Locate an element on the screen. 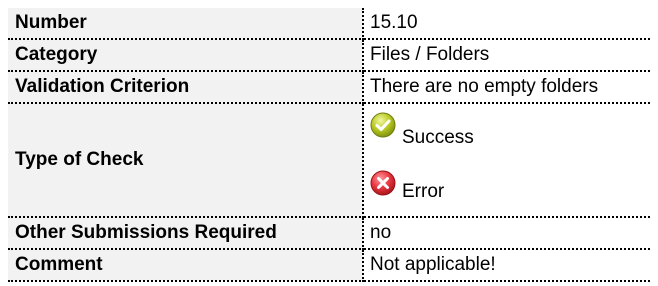 This screenshot has height=286, width=658. row-label-other-submissions: Other Submissions Required is located at coordinates (186, 233).